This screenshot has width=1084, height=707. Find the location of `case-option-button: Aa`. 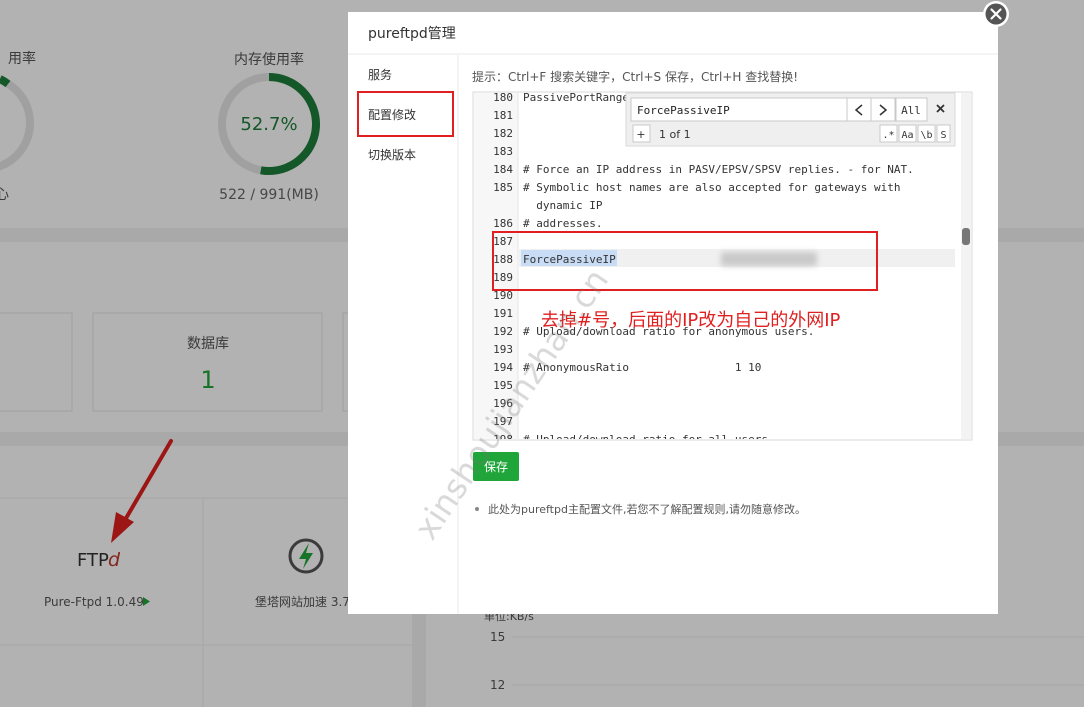

case-option-button: Aa is located at coordinates (907, 133).